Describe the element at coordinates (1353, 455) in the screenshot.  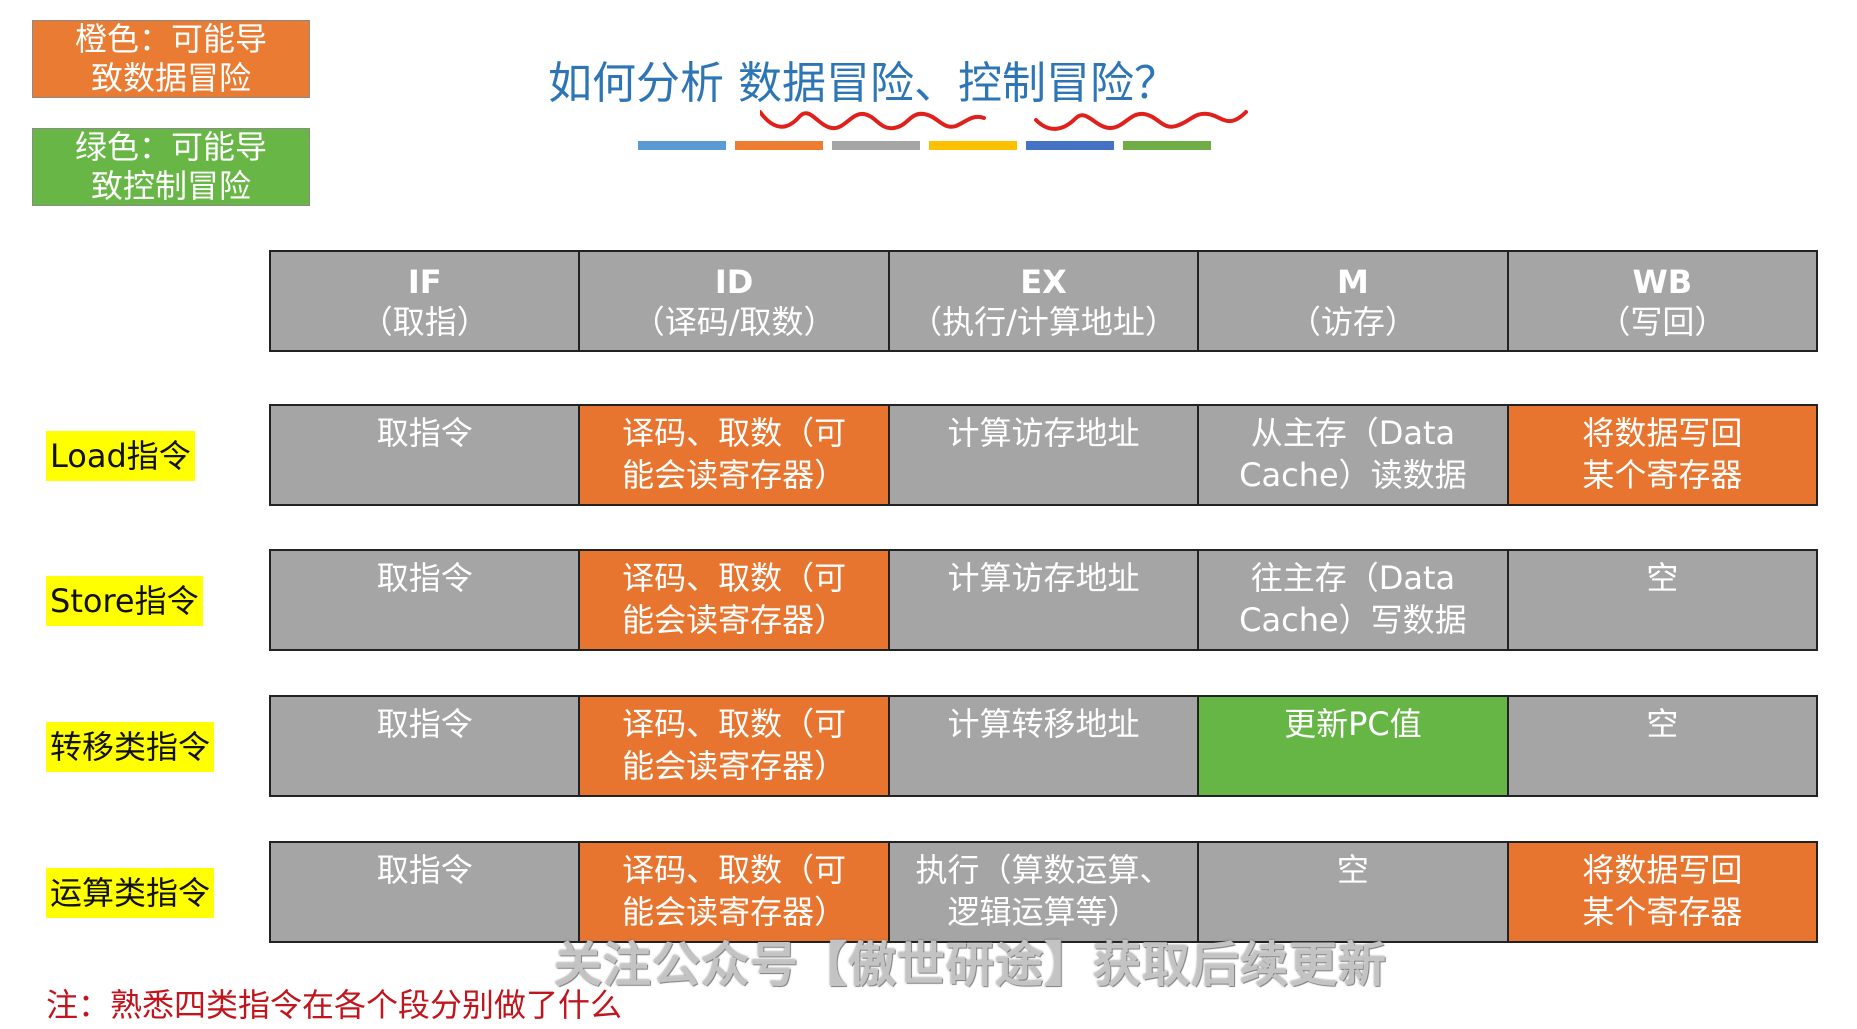
I see `pipeline-cell-m: 从主存（Data Cache）读数据` at that location.